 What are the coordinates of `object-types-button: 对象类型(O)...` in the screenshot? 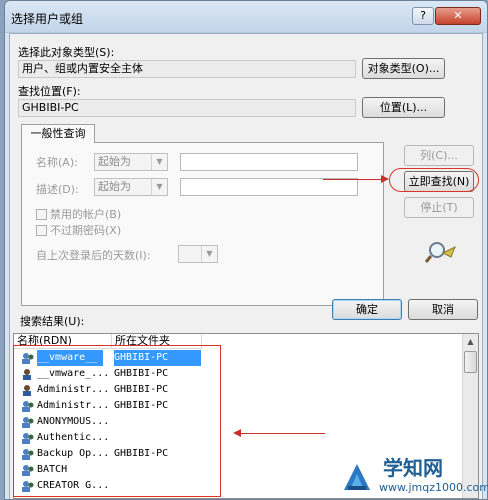 It's located at (403, 68).